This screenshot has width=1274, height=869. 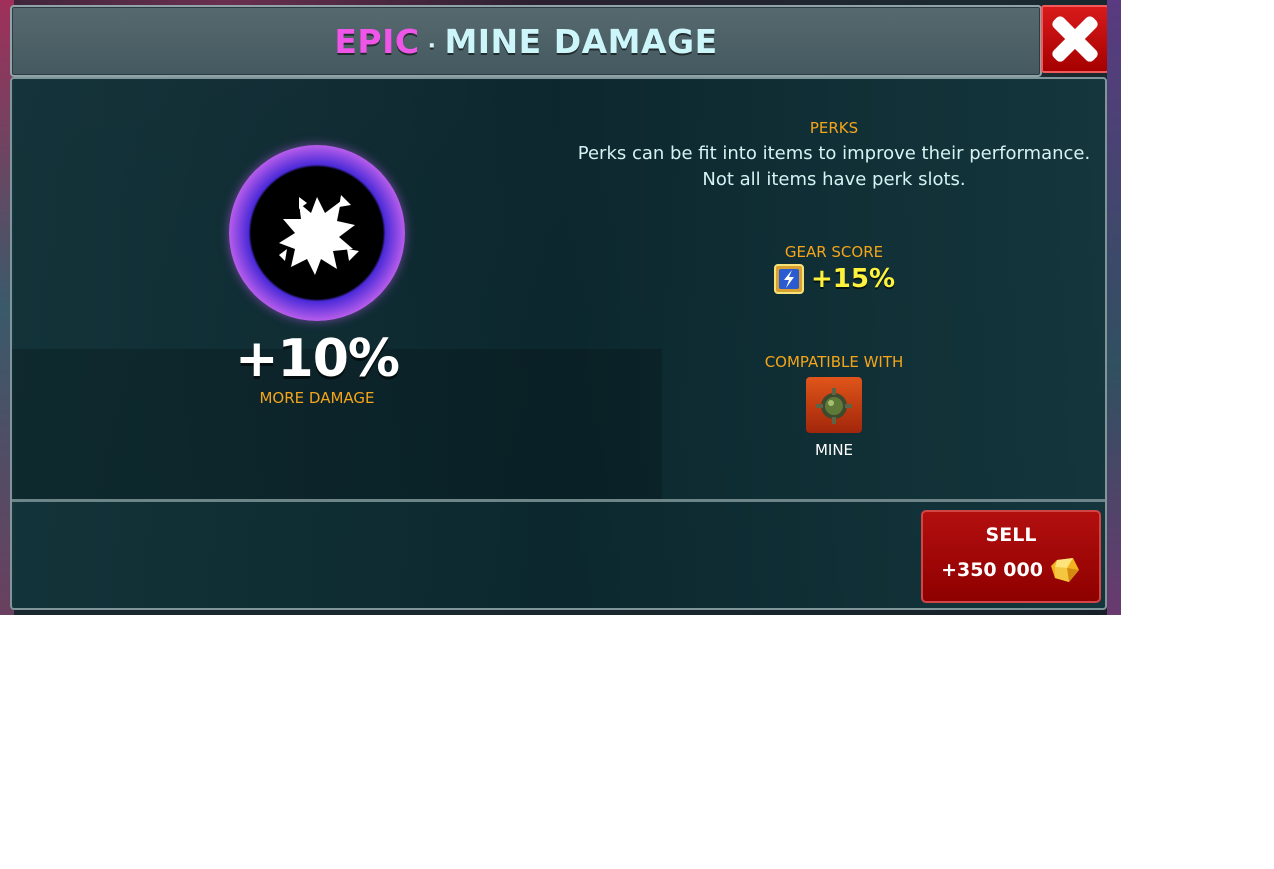 What do you see at coordinates (1064, 570) in the screenshot?
I see `gold-gem-icon` at bounding box center [1064, 570].